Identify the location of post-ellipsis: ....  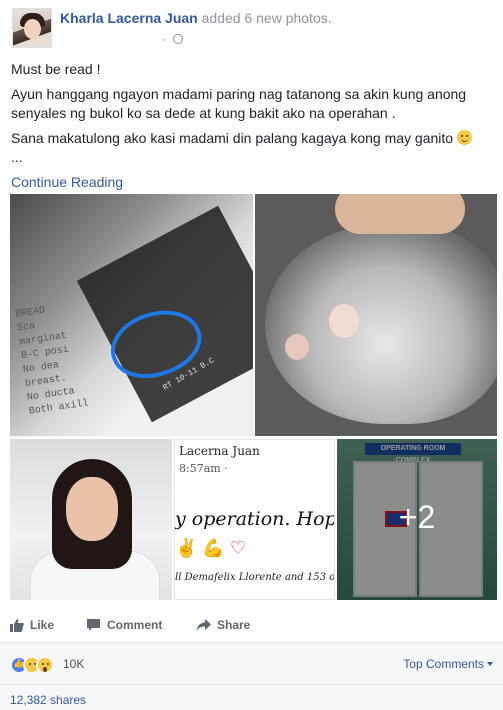
(17, 157).